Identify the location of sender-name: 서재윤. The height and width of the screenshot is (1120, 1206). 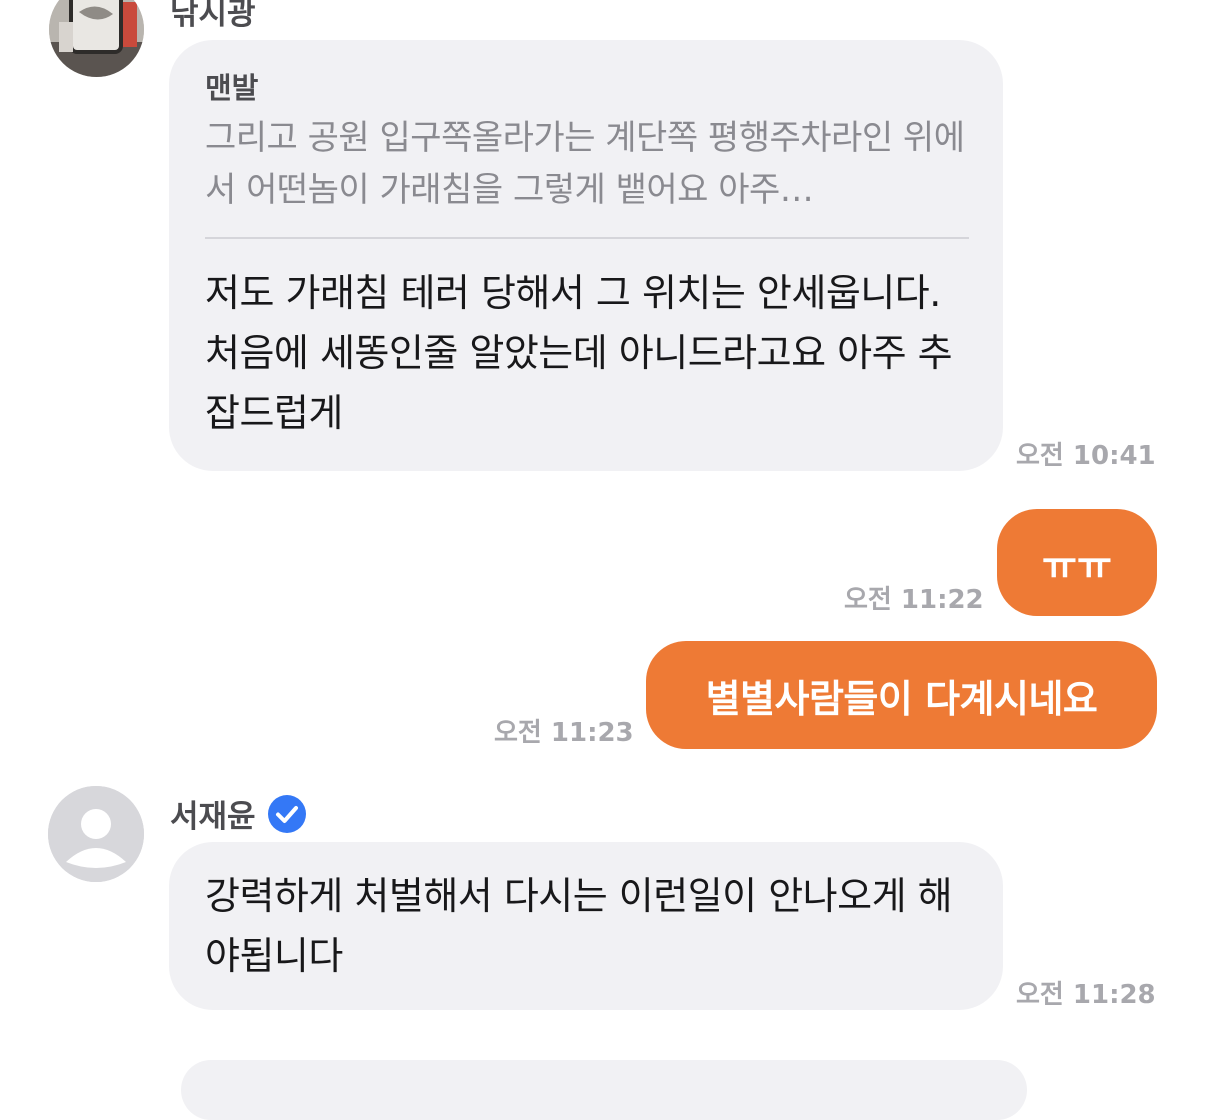
(213, 813).